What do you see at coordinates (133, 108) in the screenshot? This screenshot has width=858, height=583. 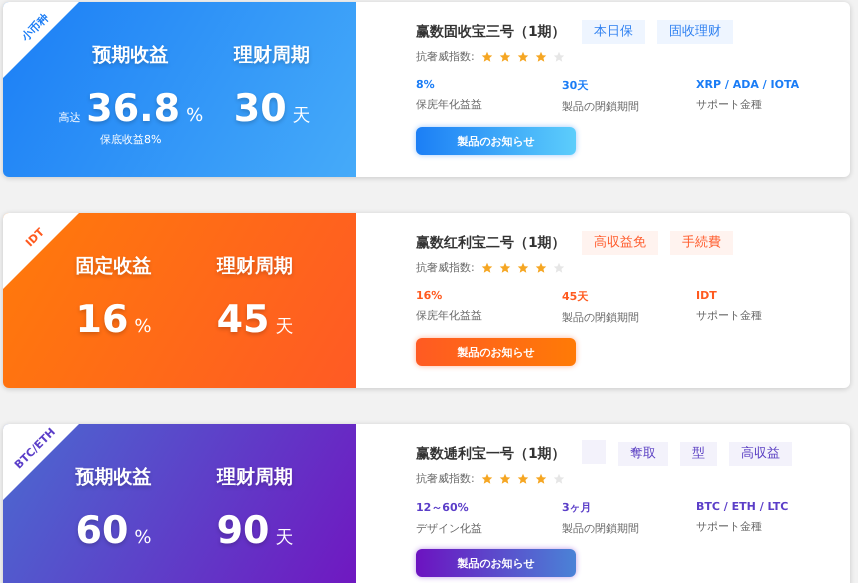 I see `yield-value: 36.8` at bounding box center [133, 108].